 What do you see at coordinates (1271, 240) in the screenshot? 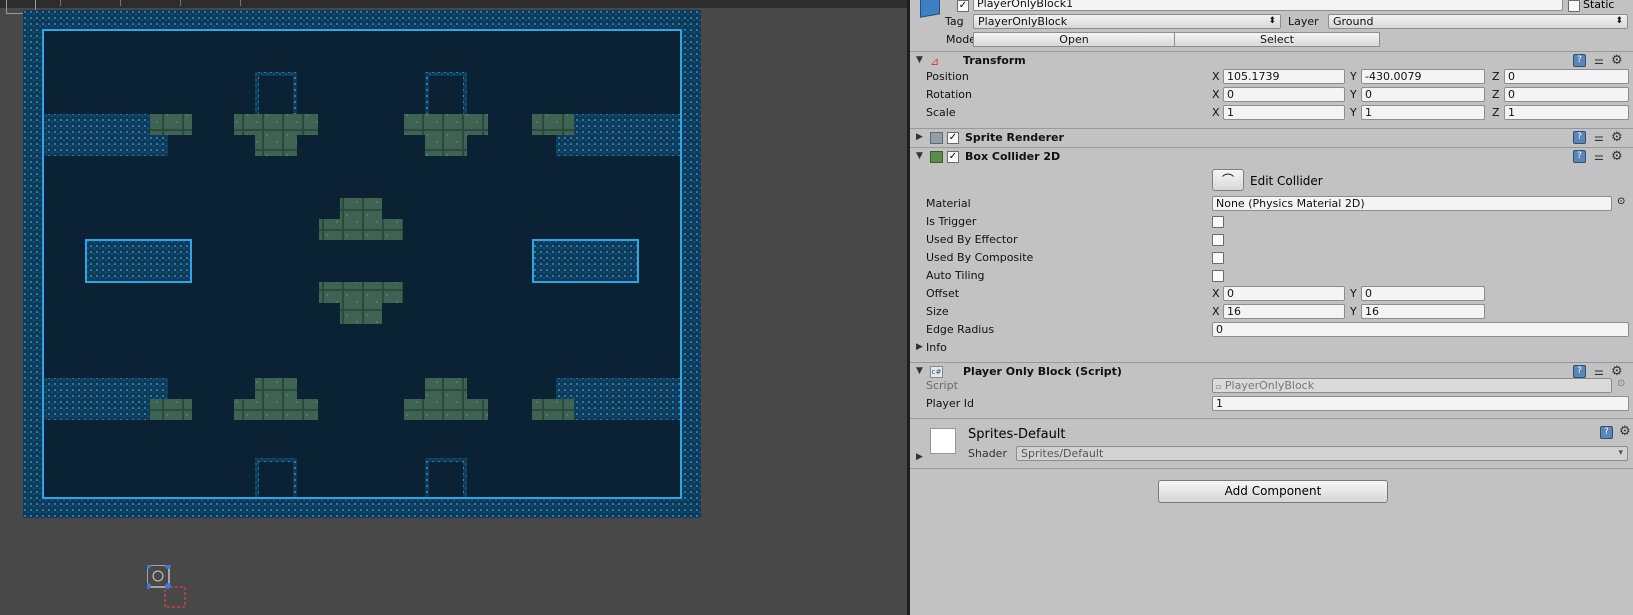
I see `used-by-effector-row: Used By Effector` at bounding box center [1271, 240].